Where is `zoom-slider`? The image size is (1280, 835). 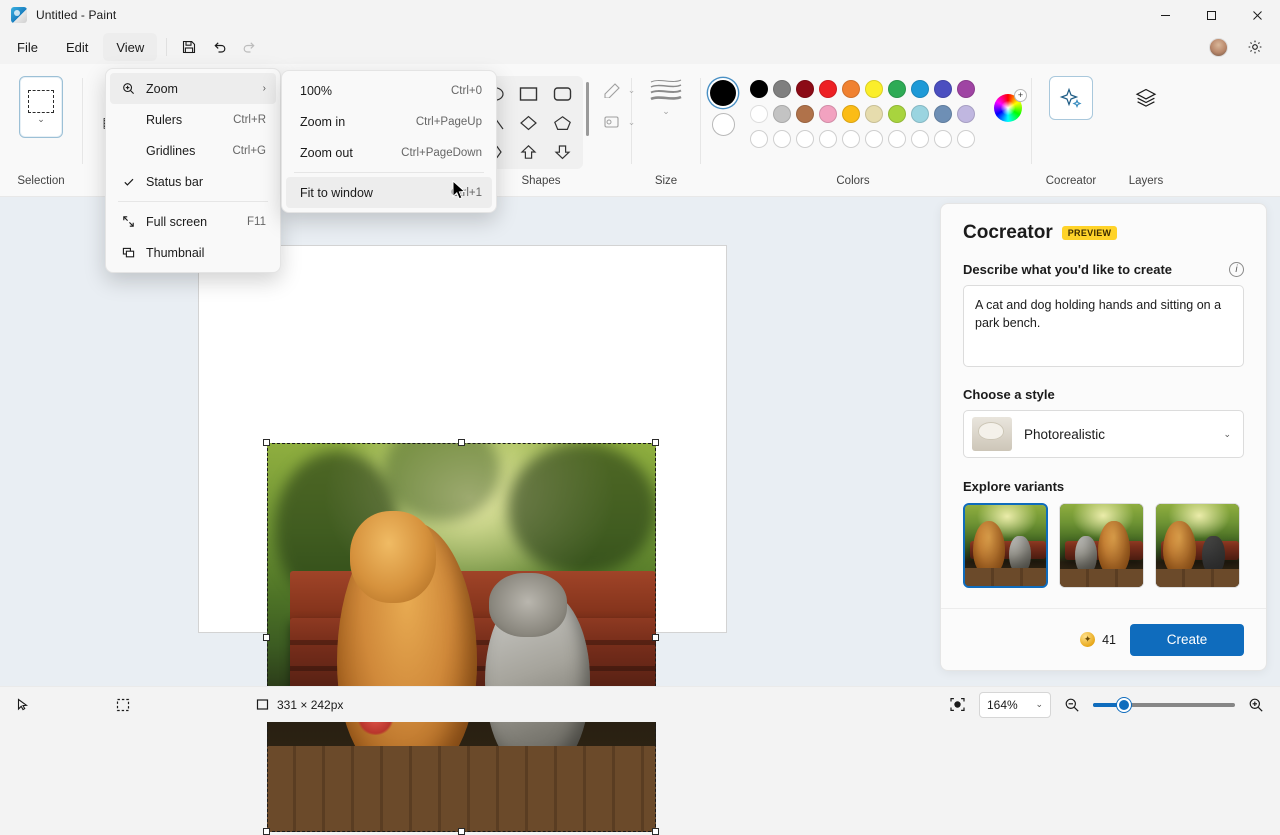
zoom-slider is located at coordinates (1164, 704).